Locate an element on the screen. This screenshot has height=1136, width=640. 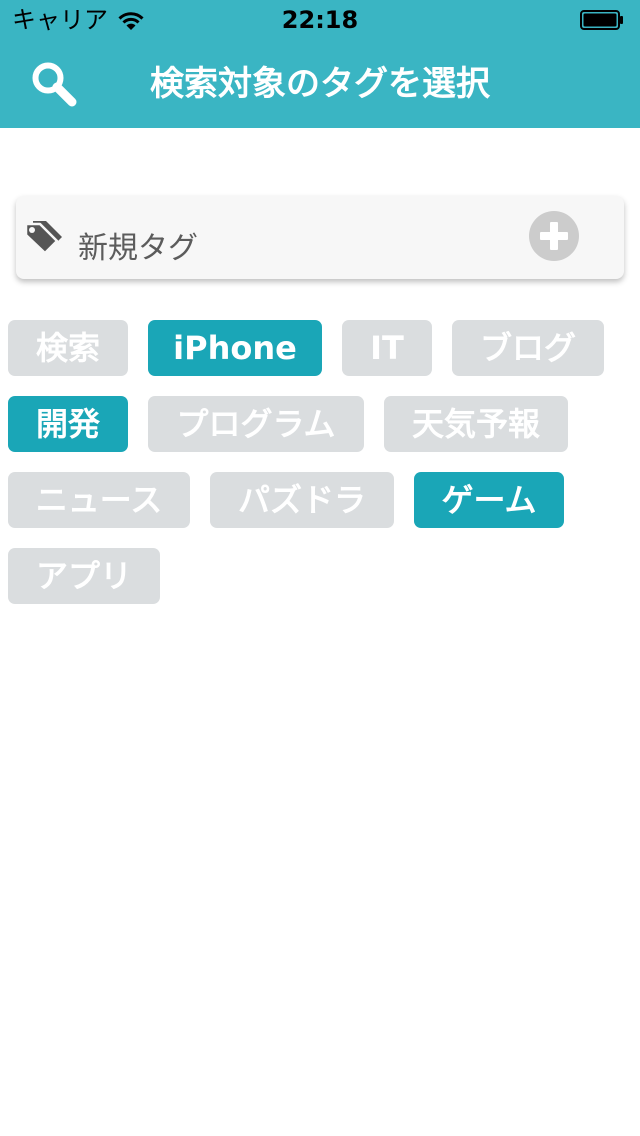
battery-icon is located at coordinates (601, 20).